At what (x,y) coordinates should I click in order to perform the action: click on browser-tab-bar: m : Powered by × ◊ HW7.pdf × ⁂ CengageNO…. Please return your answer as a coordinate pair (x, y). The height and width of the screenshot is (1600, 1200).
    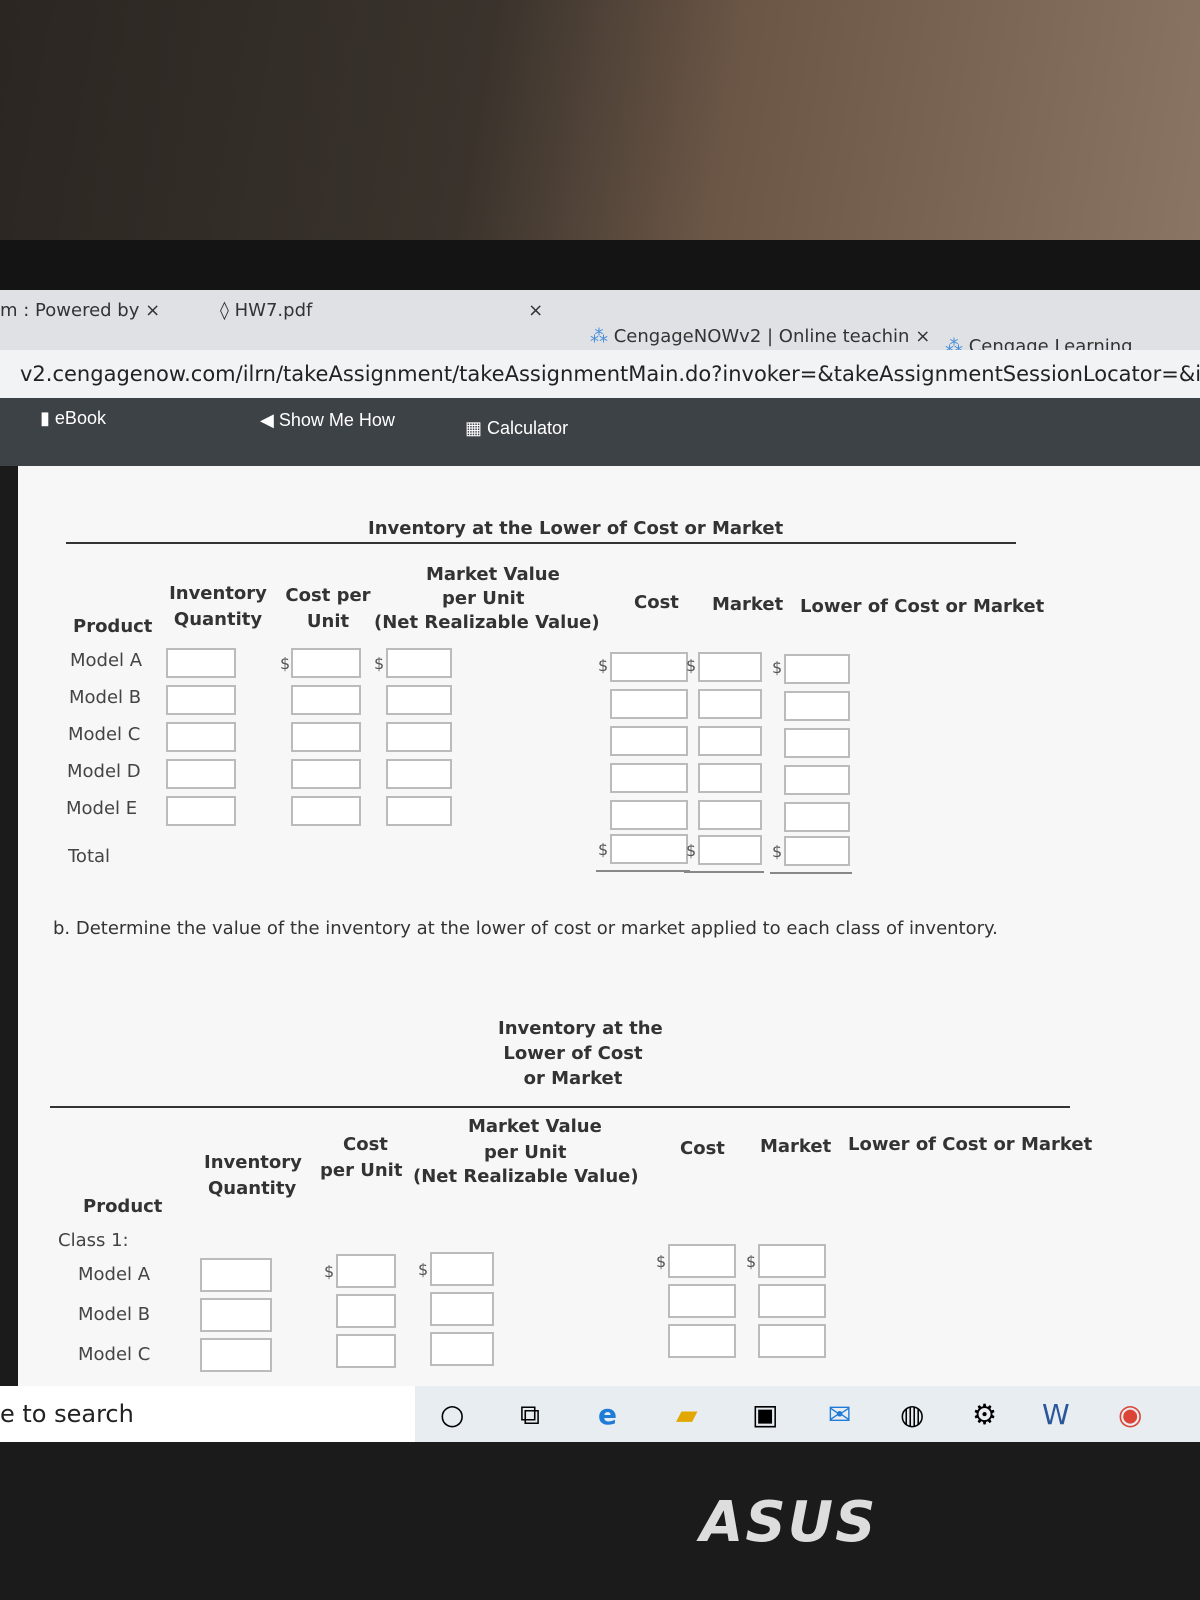
    Looking at the image, I should click on (600, 323).